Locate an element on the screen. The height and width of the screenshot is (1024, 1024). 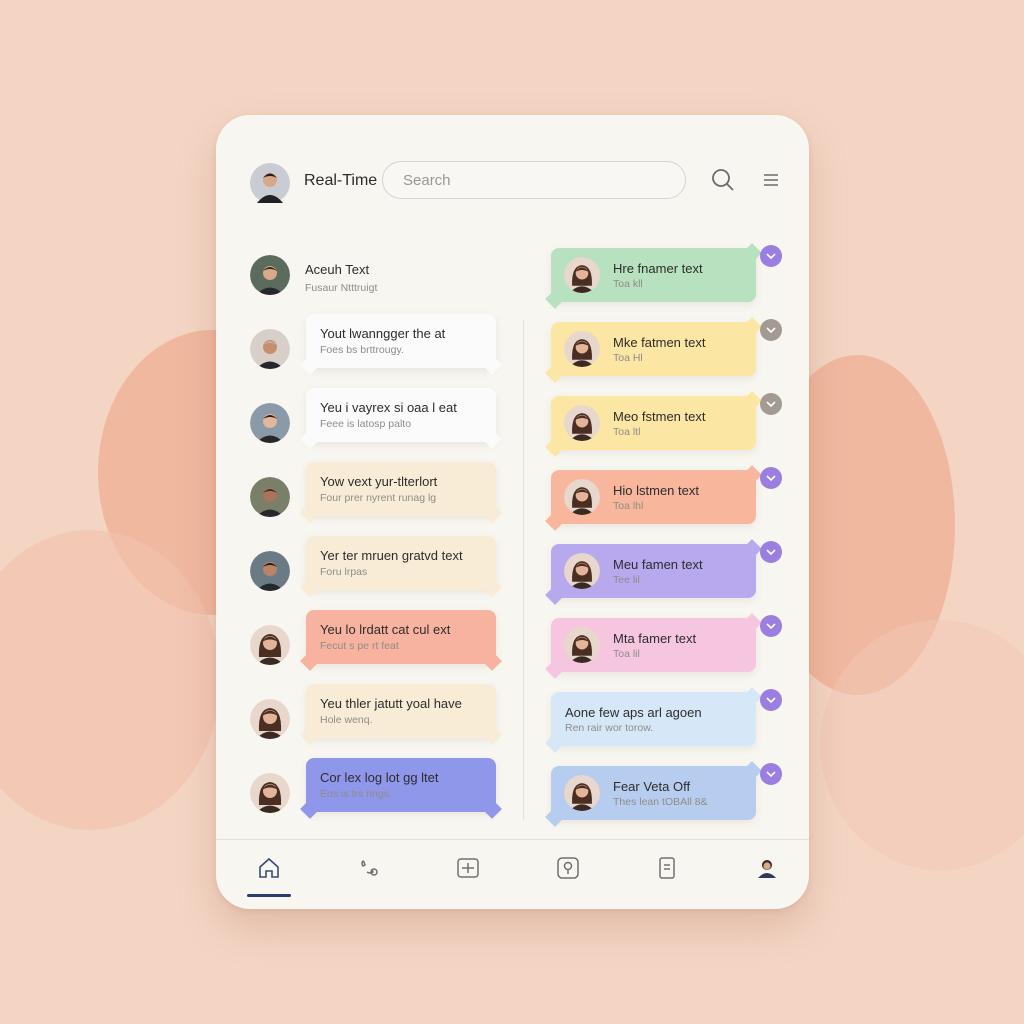
message-title: Cor lex log lot gg ltet is located at coordinates (379, 777).